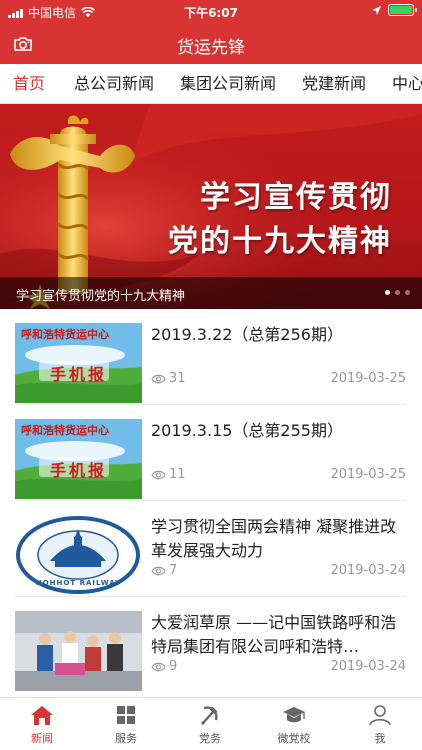 The image size is (422, 750). Describe the element at coordinates (228, 83) in the screenshot. I see `tab-group-company-news: 集团公司新闻` at that location.